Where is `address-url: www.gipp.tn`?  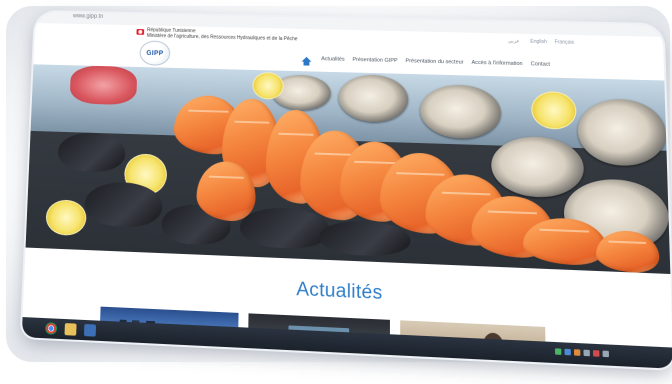 address-url: www.gipp.tn is located at coordinates (88, 16).